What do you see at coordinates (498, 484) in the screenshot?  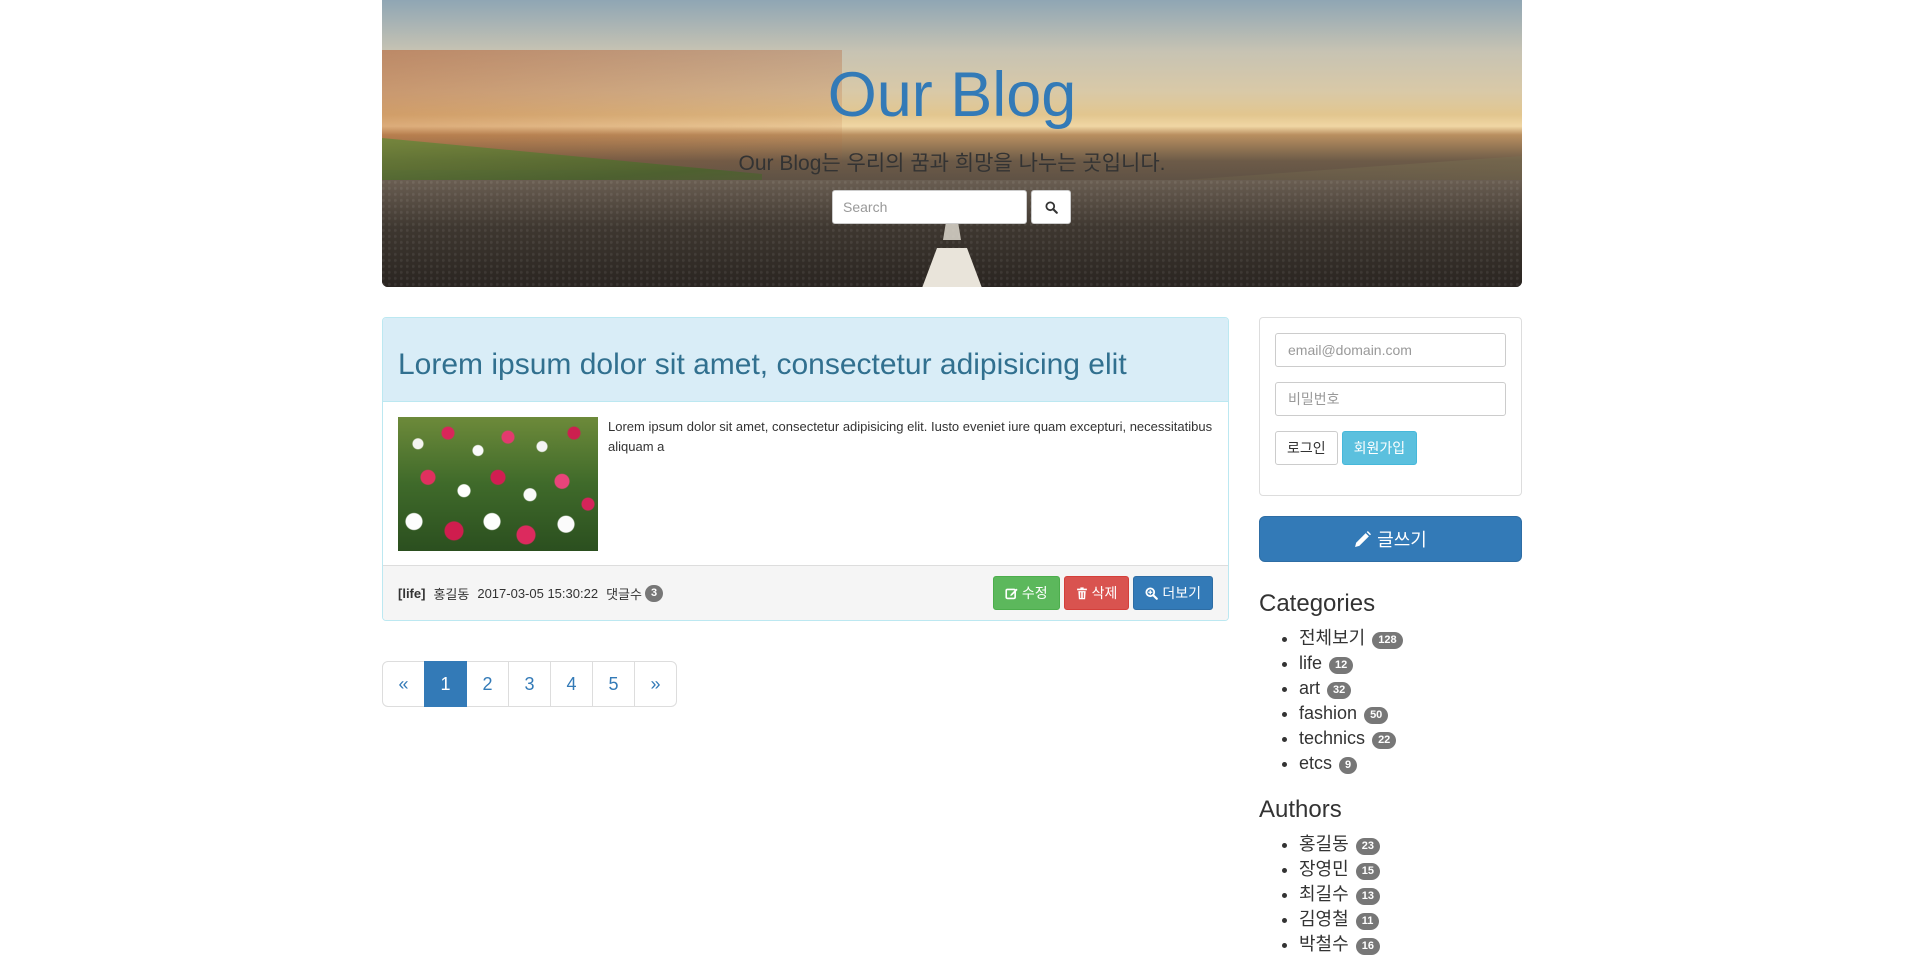 I see `post-thumbnail` at bounding box center [498, 484].